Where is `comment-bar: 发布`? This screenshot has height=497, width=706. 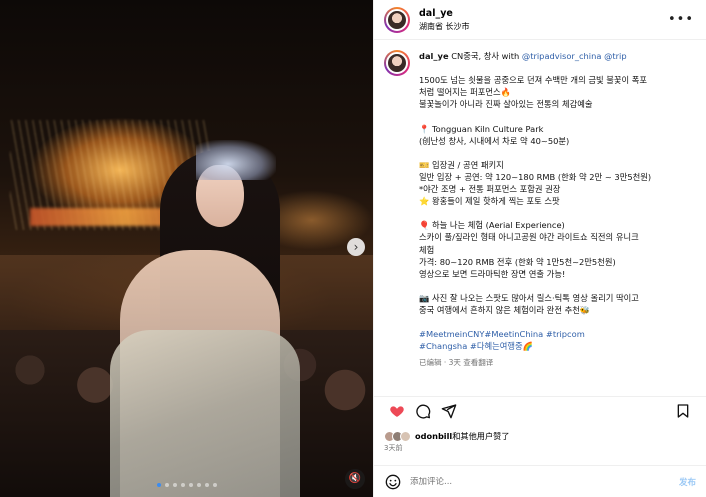
comment-bar: 发布 is located at coordinates (540, 481).